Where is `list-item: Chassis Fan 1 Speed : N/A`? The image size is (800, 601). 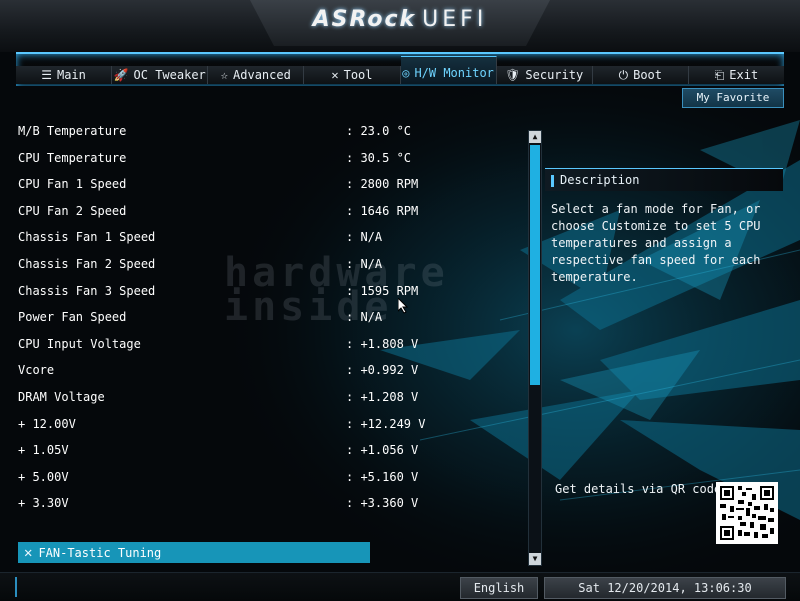 list-item: Chassis Fan 1 Speed : N/A is located at coordinates (268, 243).